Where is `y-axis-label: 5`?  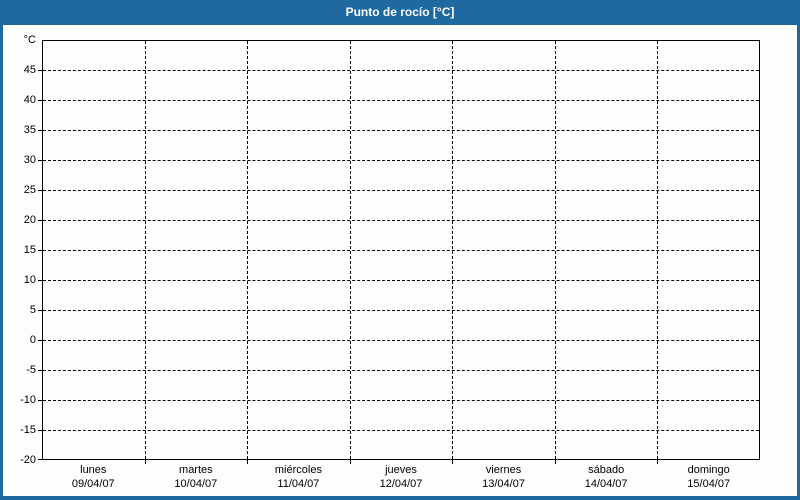
y-axis-label: 5 is located at coordinates (32, 310).